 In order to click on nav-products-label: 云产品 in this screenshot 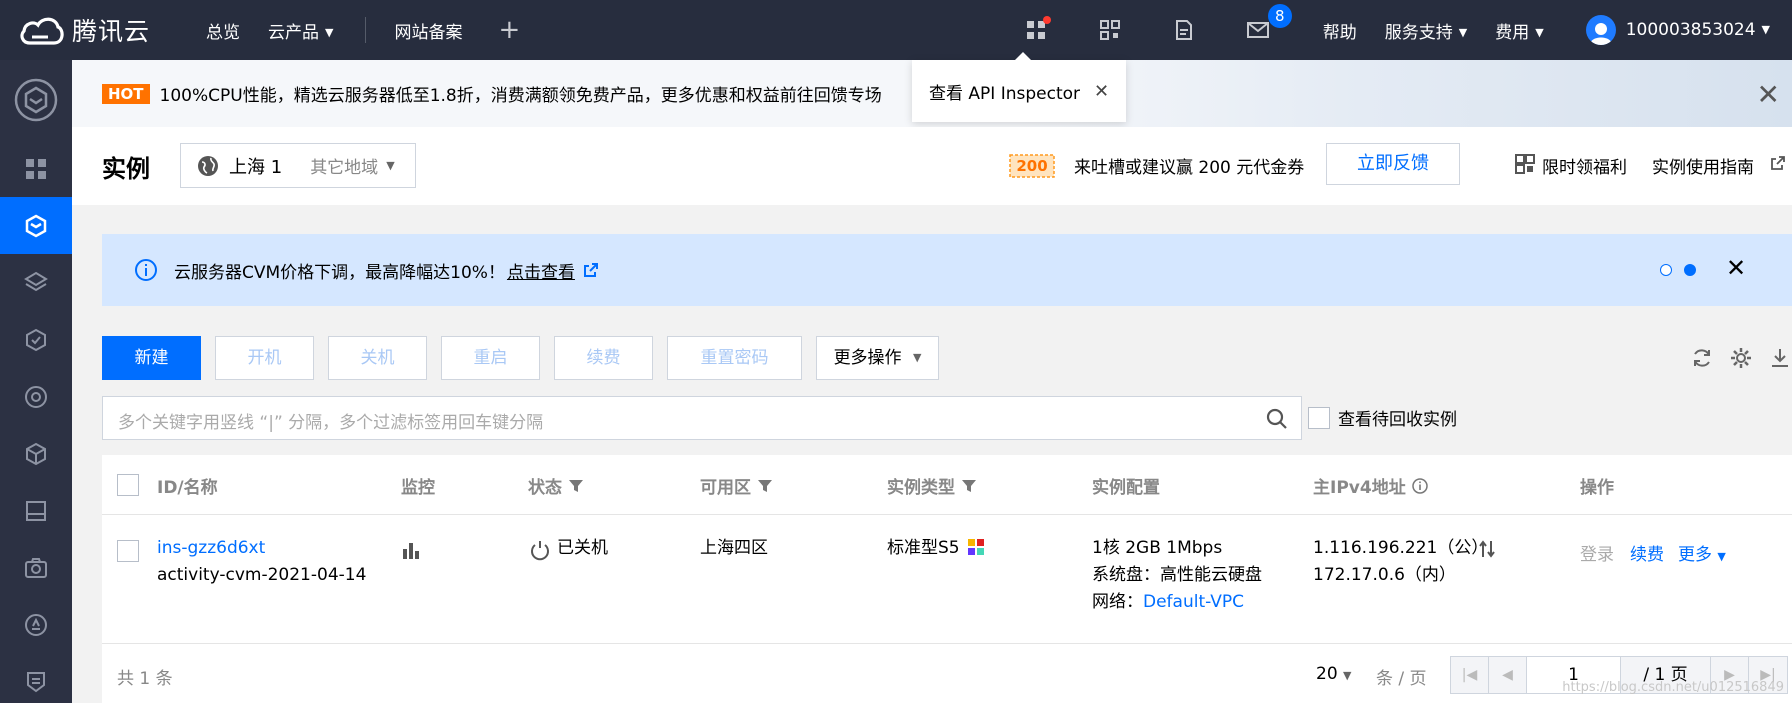, I will do `click(293, 32)`.